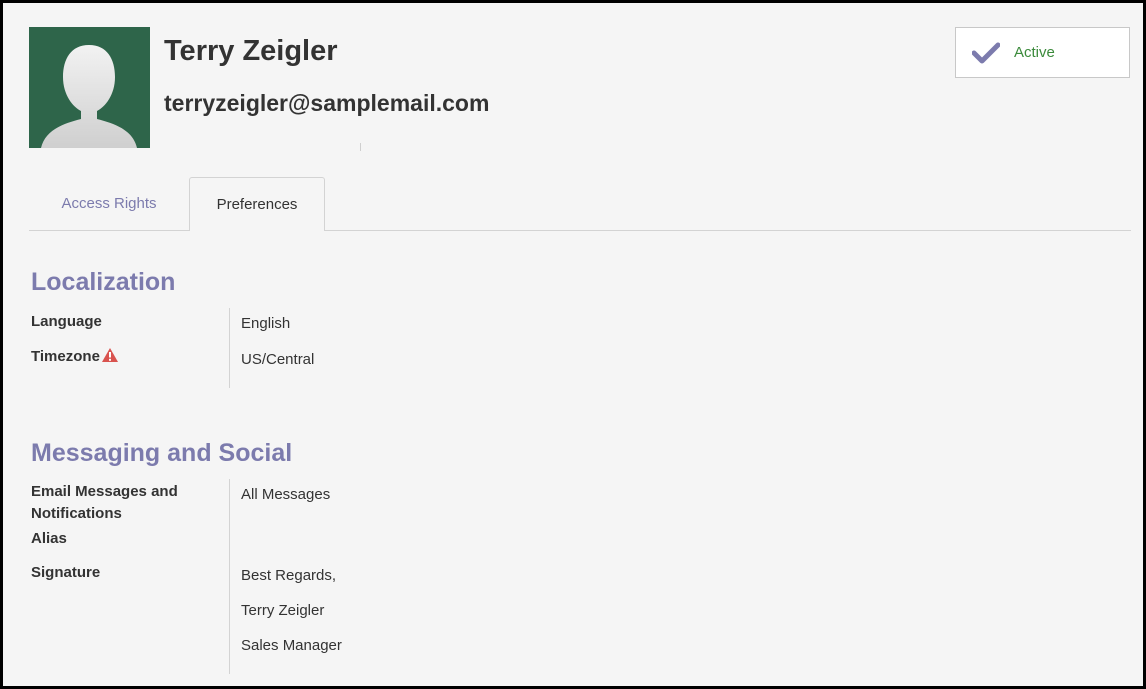  I want to click on language-label: Language, so click(66, 321).